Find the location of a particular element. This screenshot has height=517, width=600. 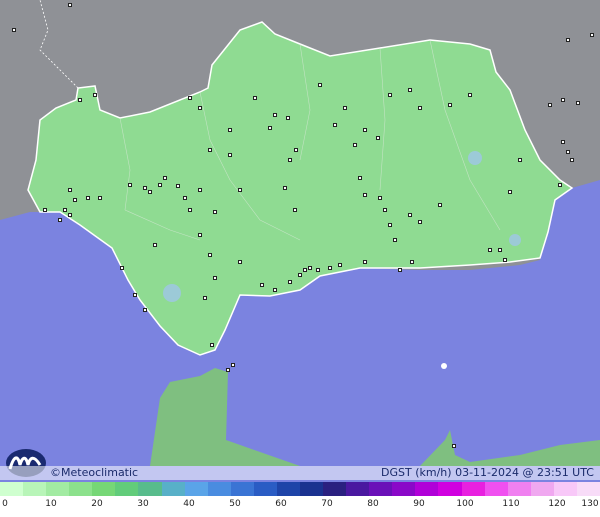

scale-tick-label: 80 is located at coordinates (373, 504).